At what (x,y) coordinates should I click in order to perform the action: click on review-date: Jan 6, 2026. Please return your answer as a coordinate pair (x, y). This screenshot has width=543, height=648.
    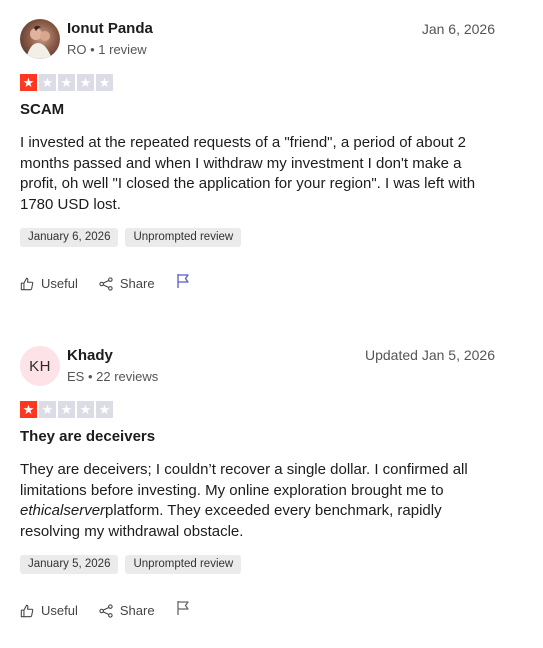
    Looking at the image, I should click on (458, 29).